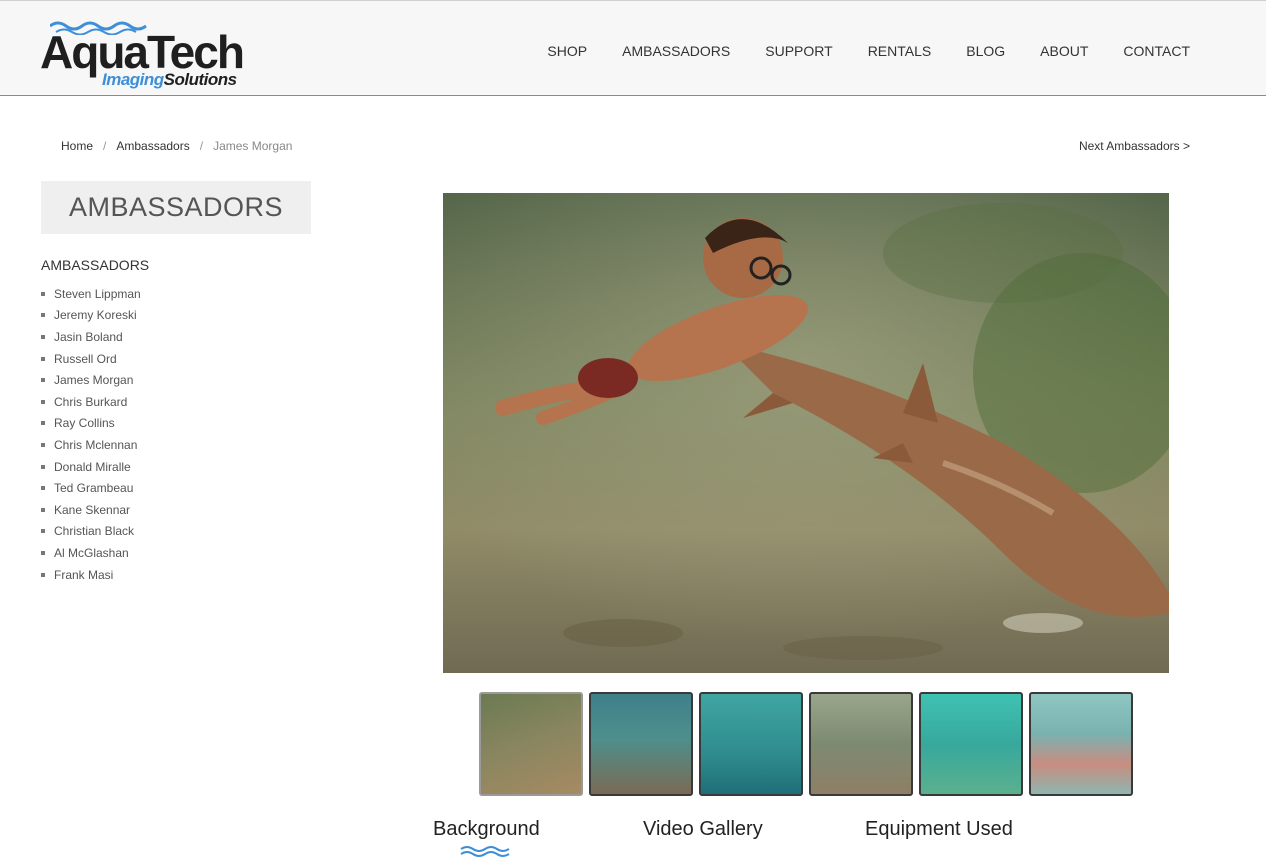 This screenshot has width=1266, height=866. I want to click on sidebar-item-jeremy-koreski: Jeremy Koreski, so click(91, 316).